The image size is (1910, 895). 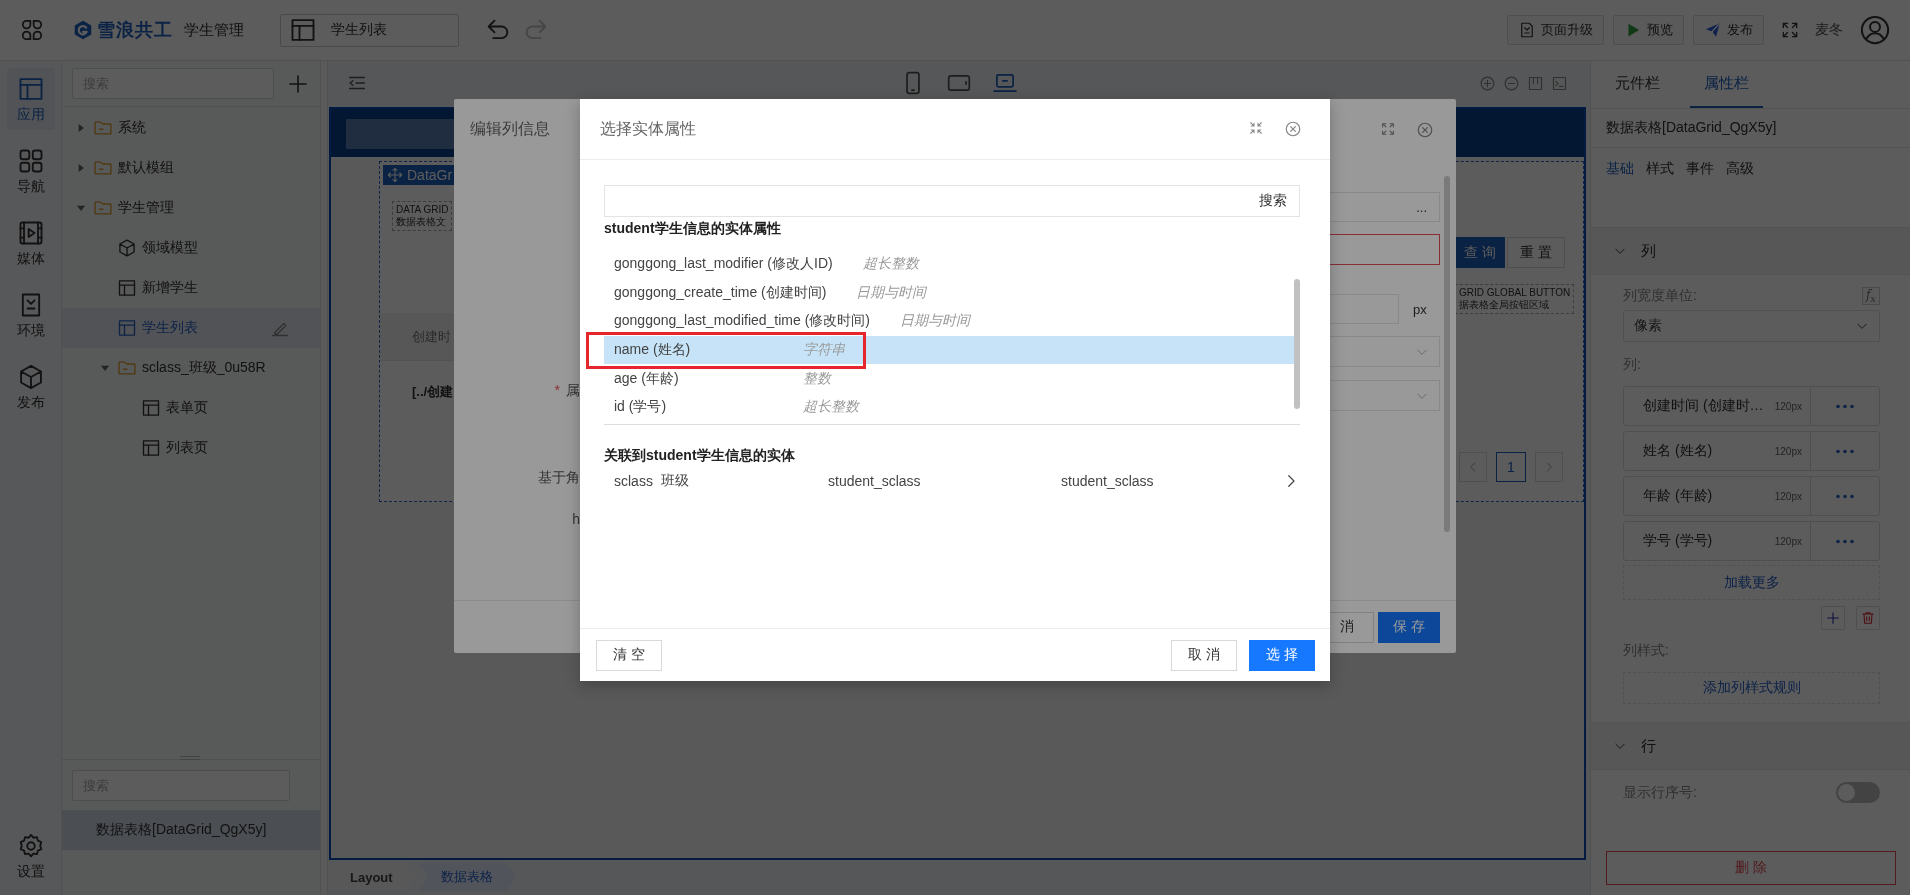 What do you see at coordinates (559, 478) in the screenshot?
I see `field-label: 基于角` at bounding box center [559, 478].